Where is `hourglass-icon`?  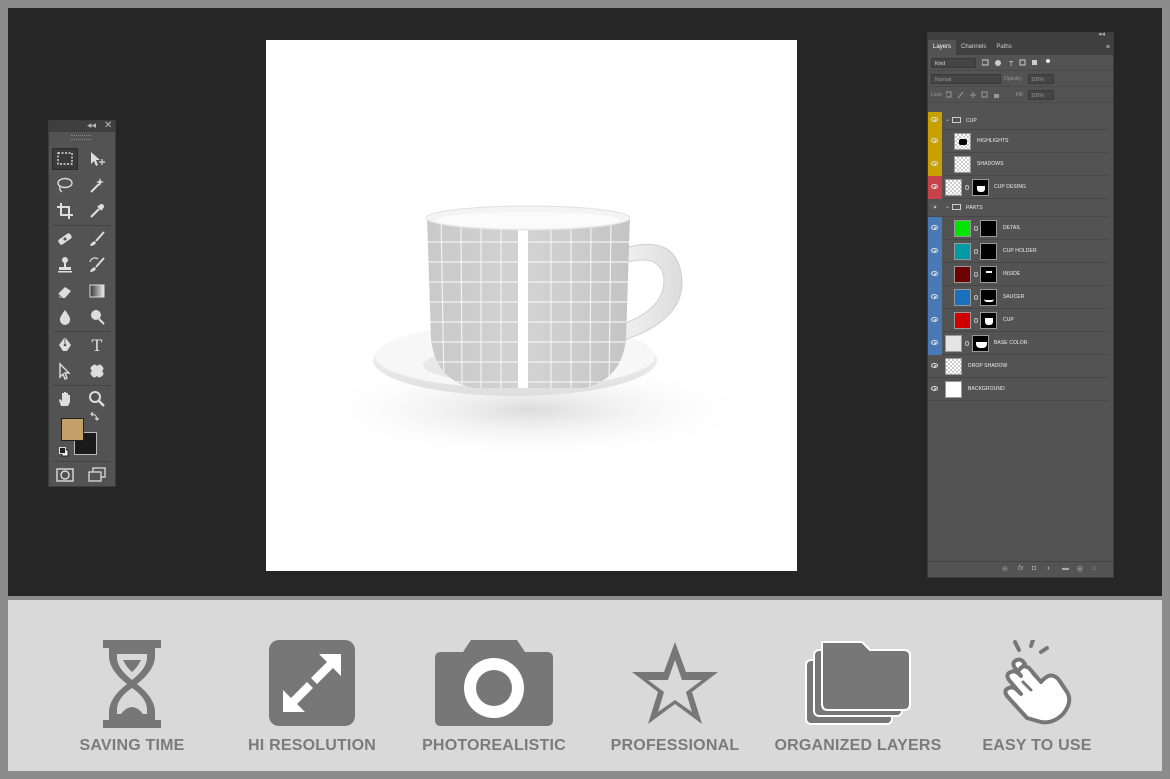
hourglass-icon is located at coordinates (132, 684).